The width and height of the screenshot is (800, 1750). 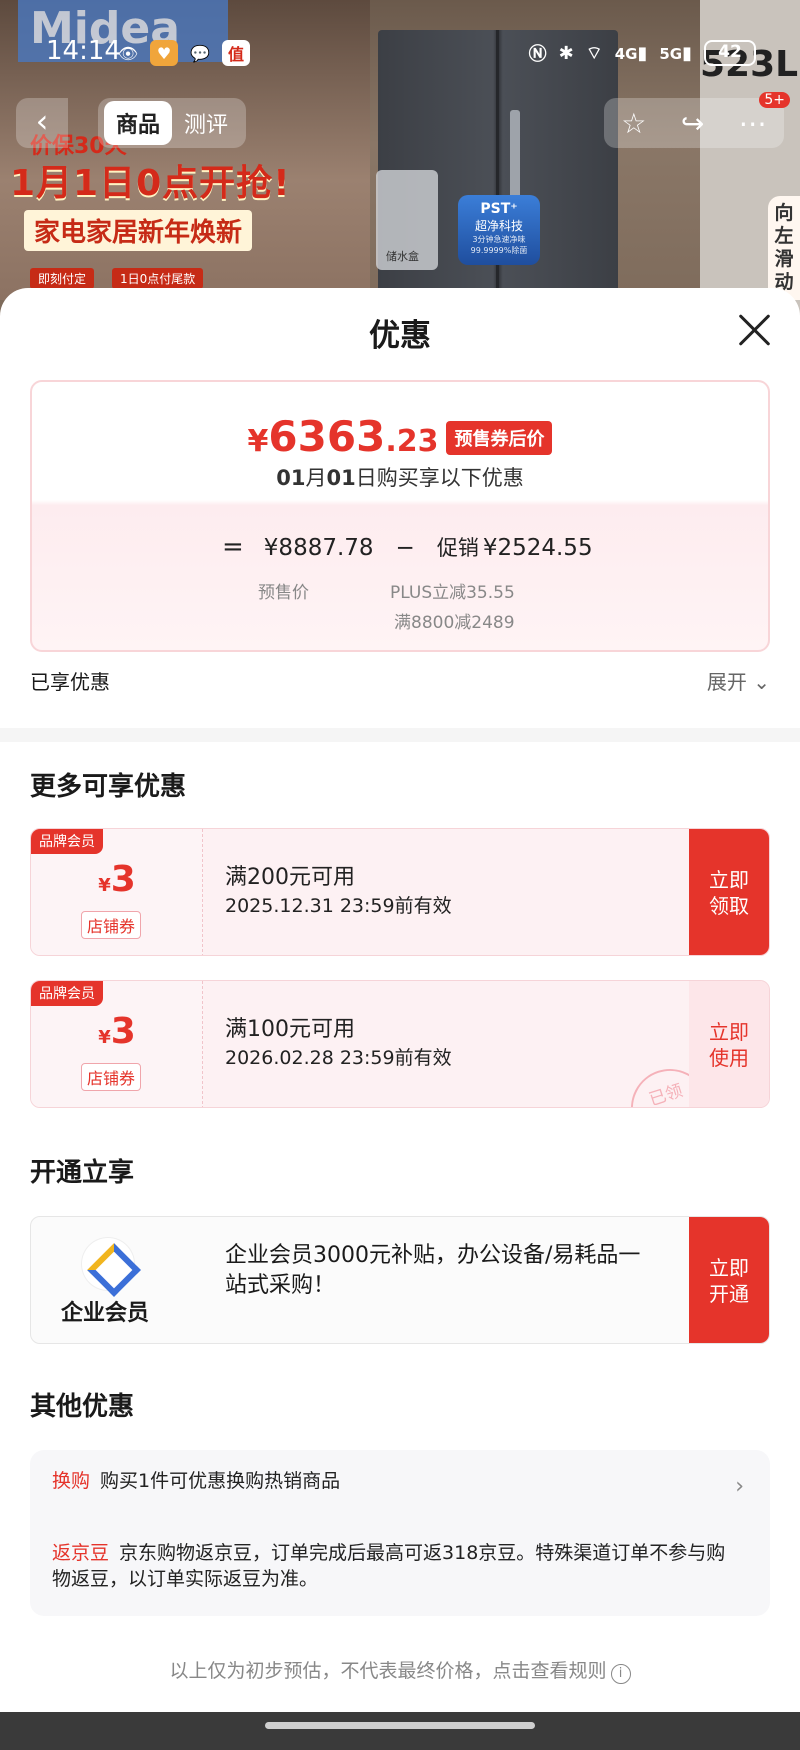 What do you see at coordinates (62, 278) in the screenshot?
I see `promo-tag-deposit: 即刻付定` at bounding box center [62, 278].